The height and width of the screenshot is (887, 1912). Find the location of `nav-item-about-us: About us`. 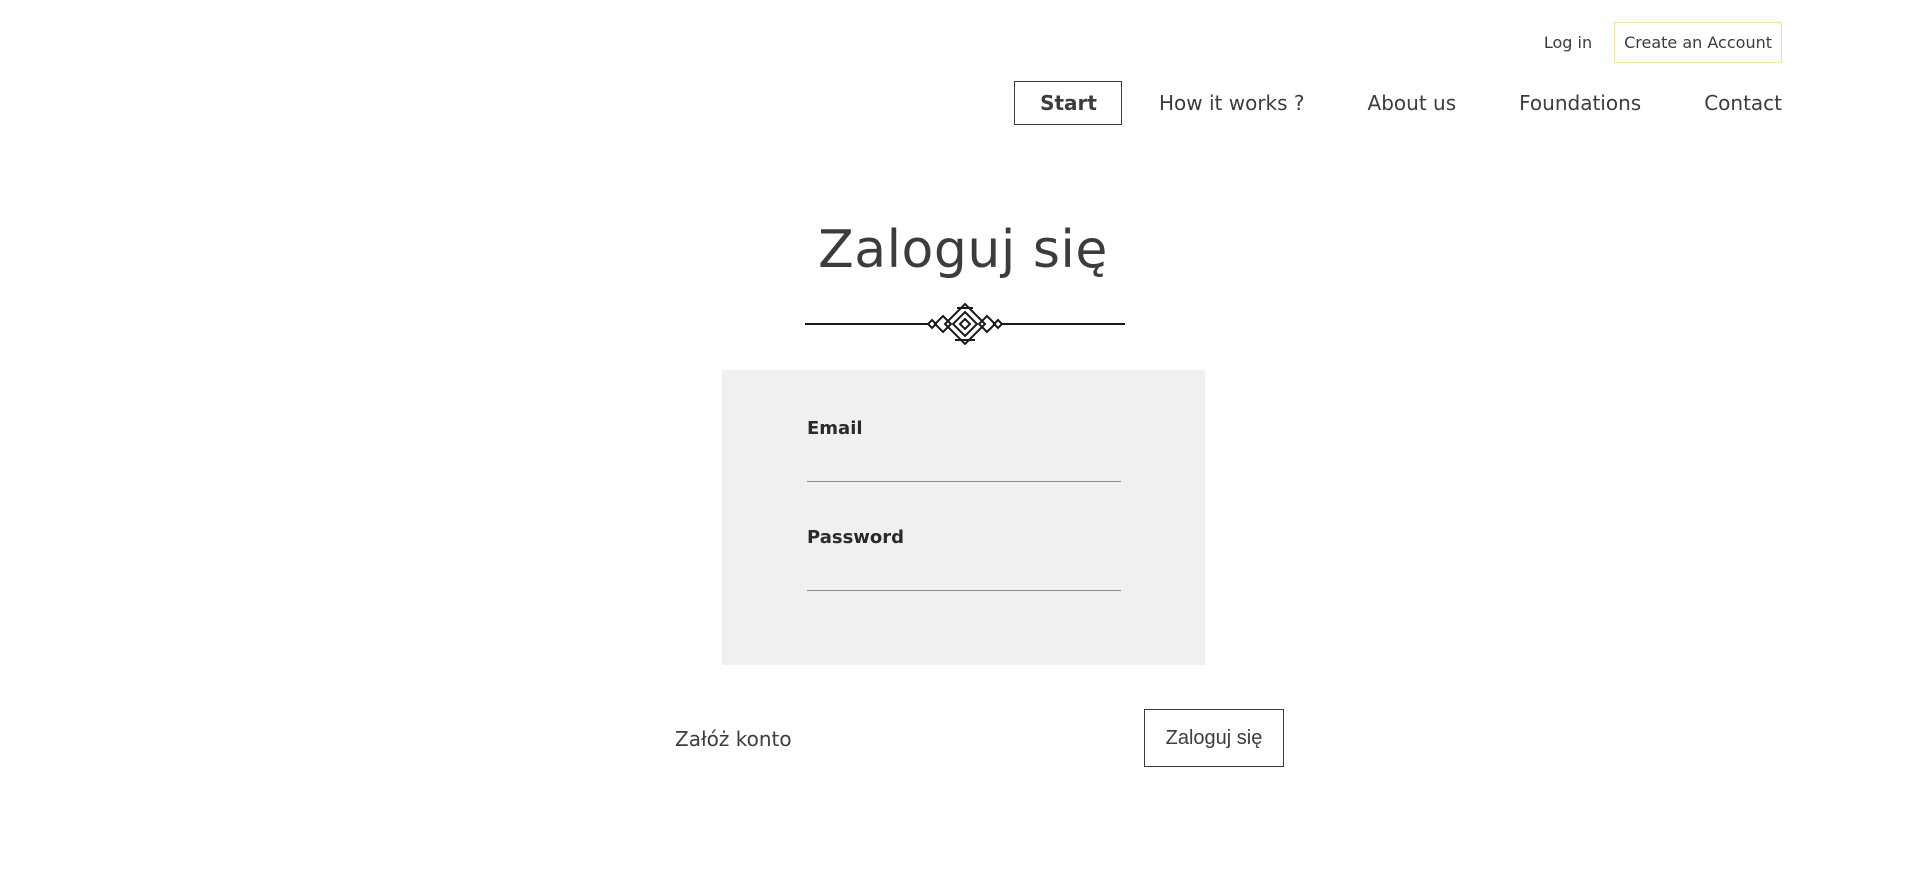

nav-item-about-us: About us is located at coordinates (1412, 103).